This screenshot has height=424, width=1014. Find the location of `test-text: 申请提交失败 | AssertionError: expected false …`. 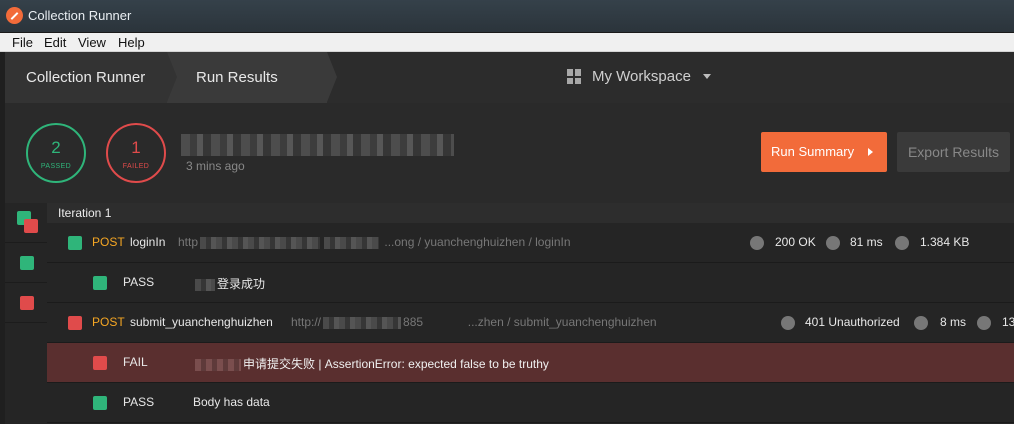

test-text: 申请提交失败 | AssertionError: expected false … is located at coordinates (396, 364).